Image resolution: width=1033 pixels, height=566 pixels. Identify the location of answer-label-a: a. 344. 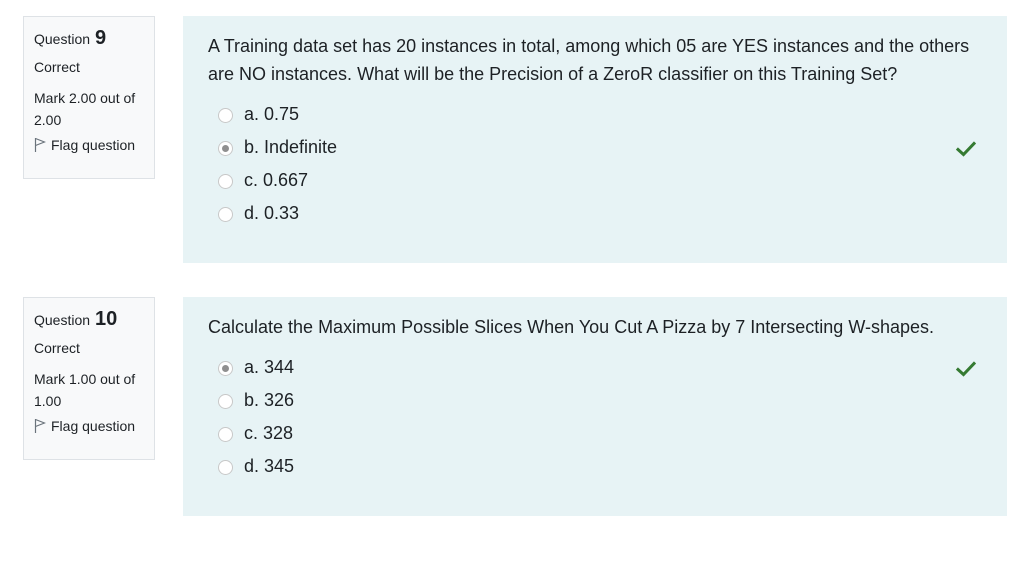
(269, 367).